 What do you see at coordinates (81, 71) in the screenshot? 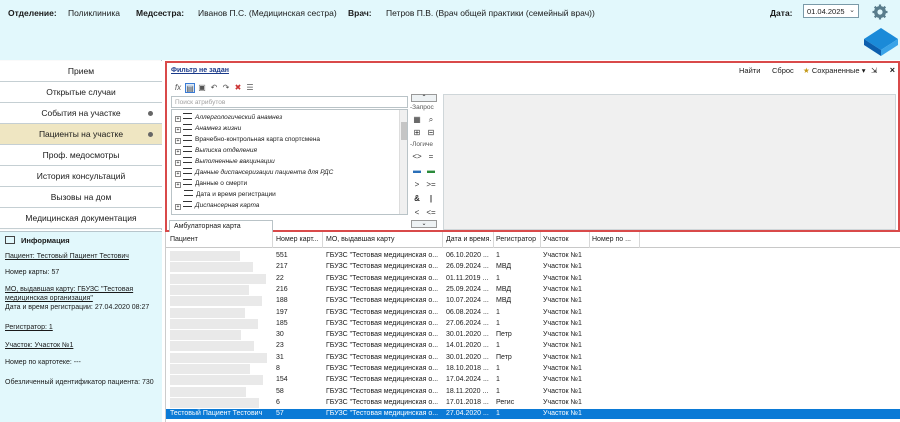
I see `menu-item-reception: Прием` at bounding box center [81, 71].